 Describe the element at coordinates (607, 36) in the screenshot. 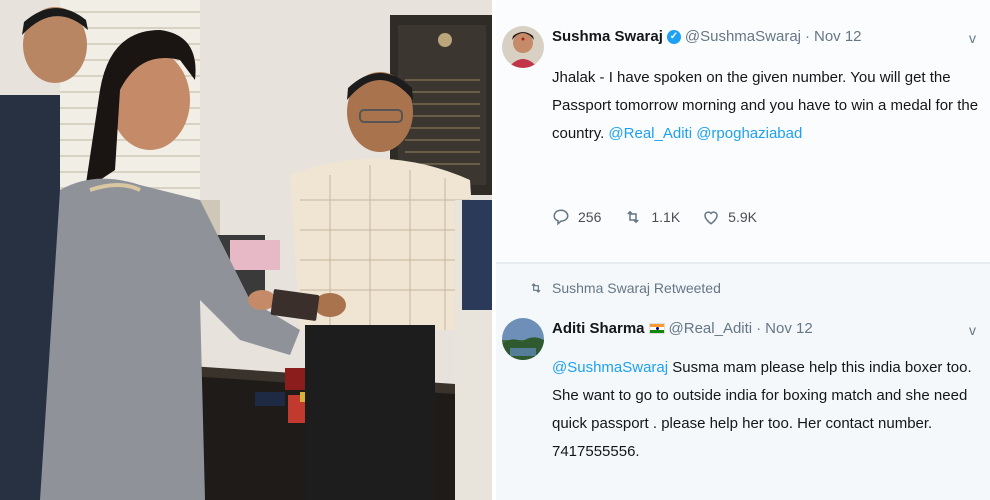

I see `author-name: Sushma Swaraj` at that location.